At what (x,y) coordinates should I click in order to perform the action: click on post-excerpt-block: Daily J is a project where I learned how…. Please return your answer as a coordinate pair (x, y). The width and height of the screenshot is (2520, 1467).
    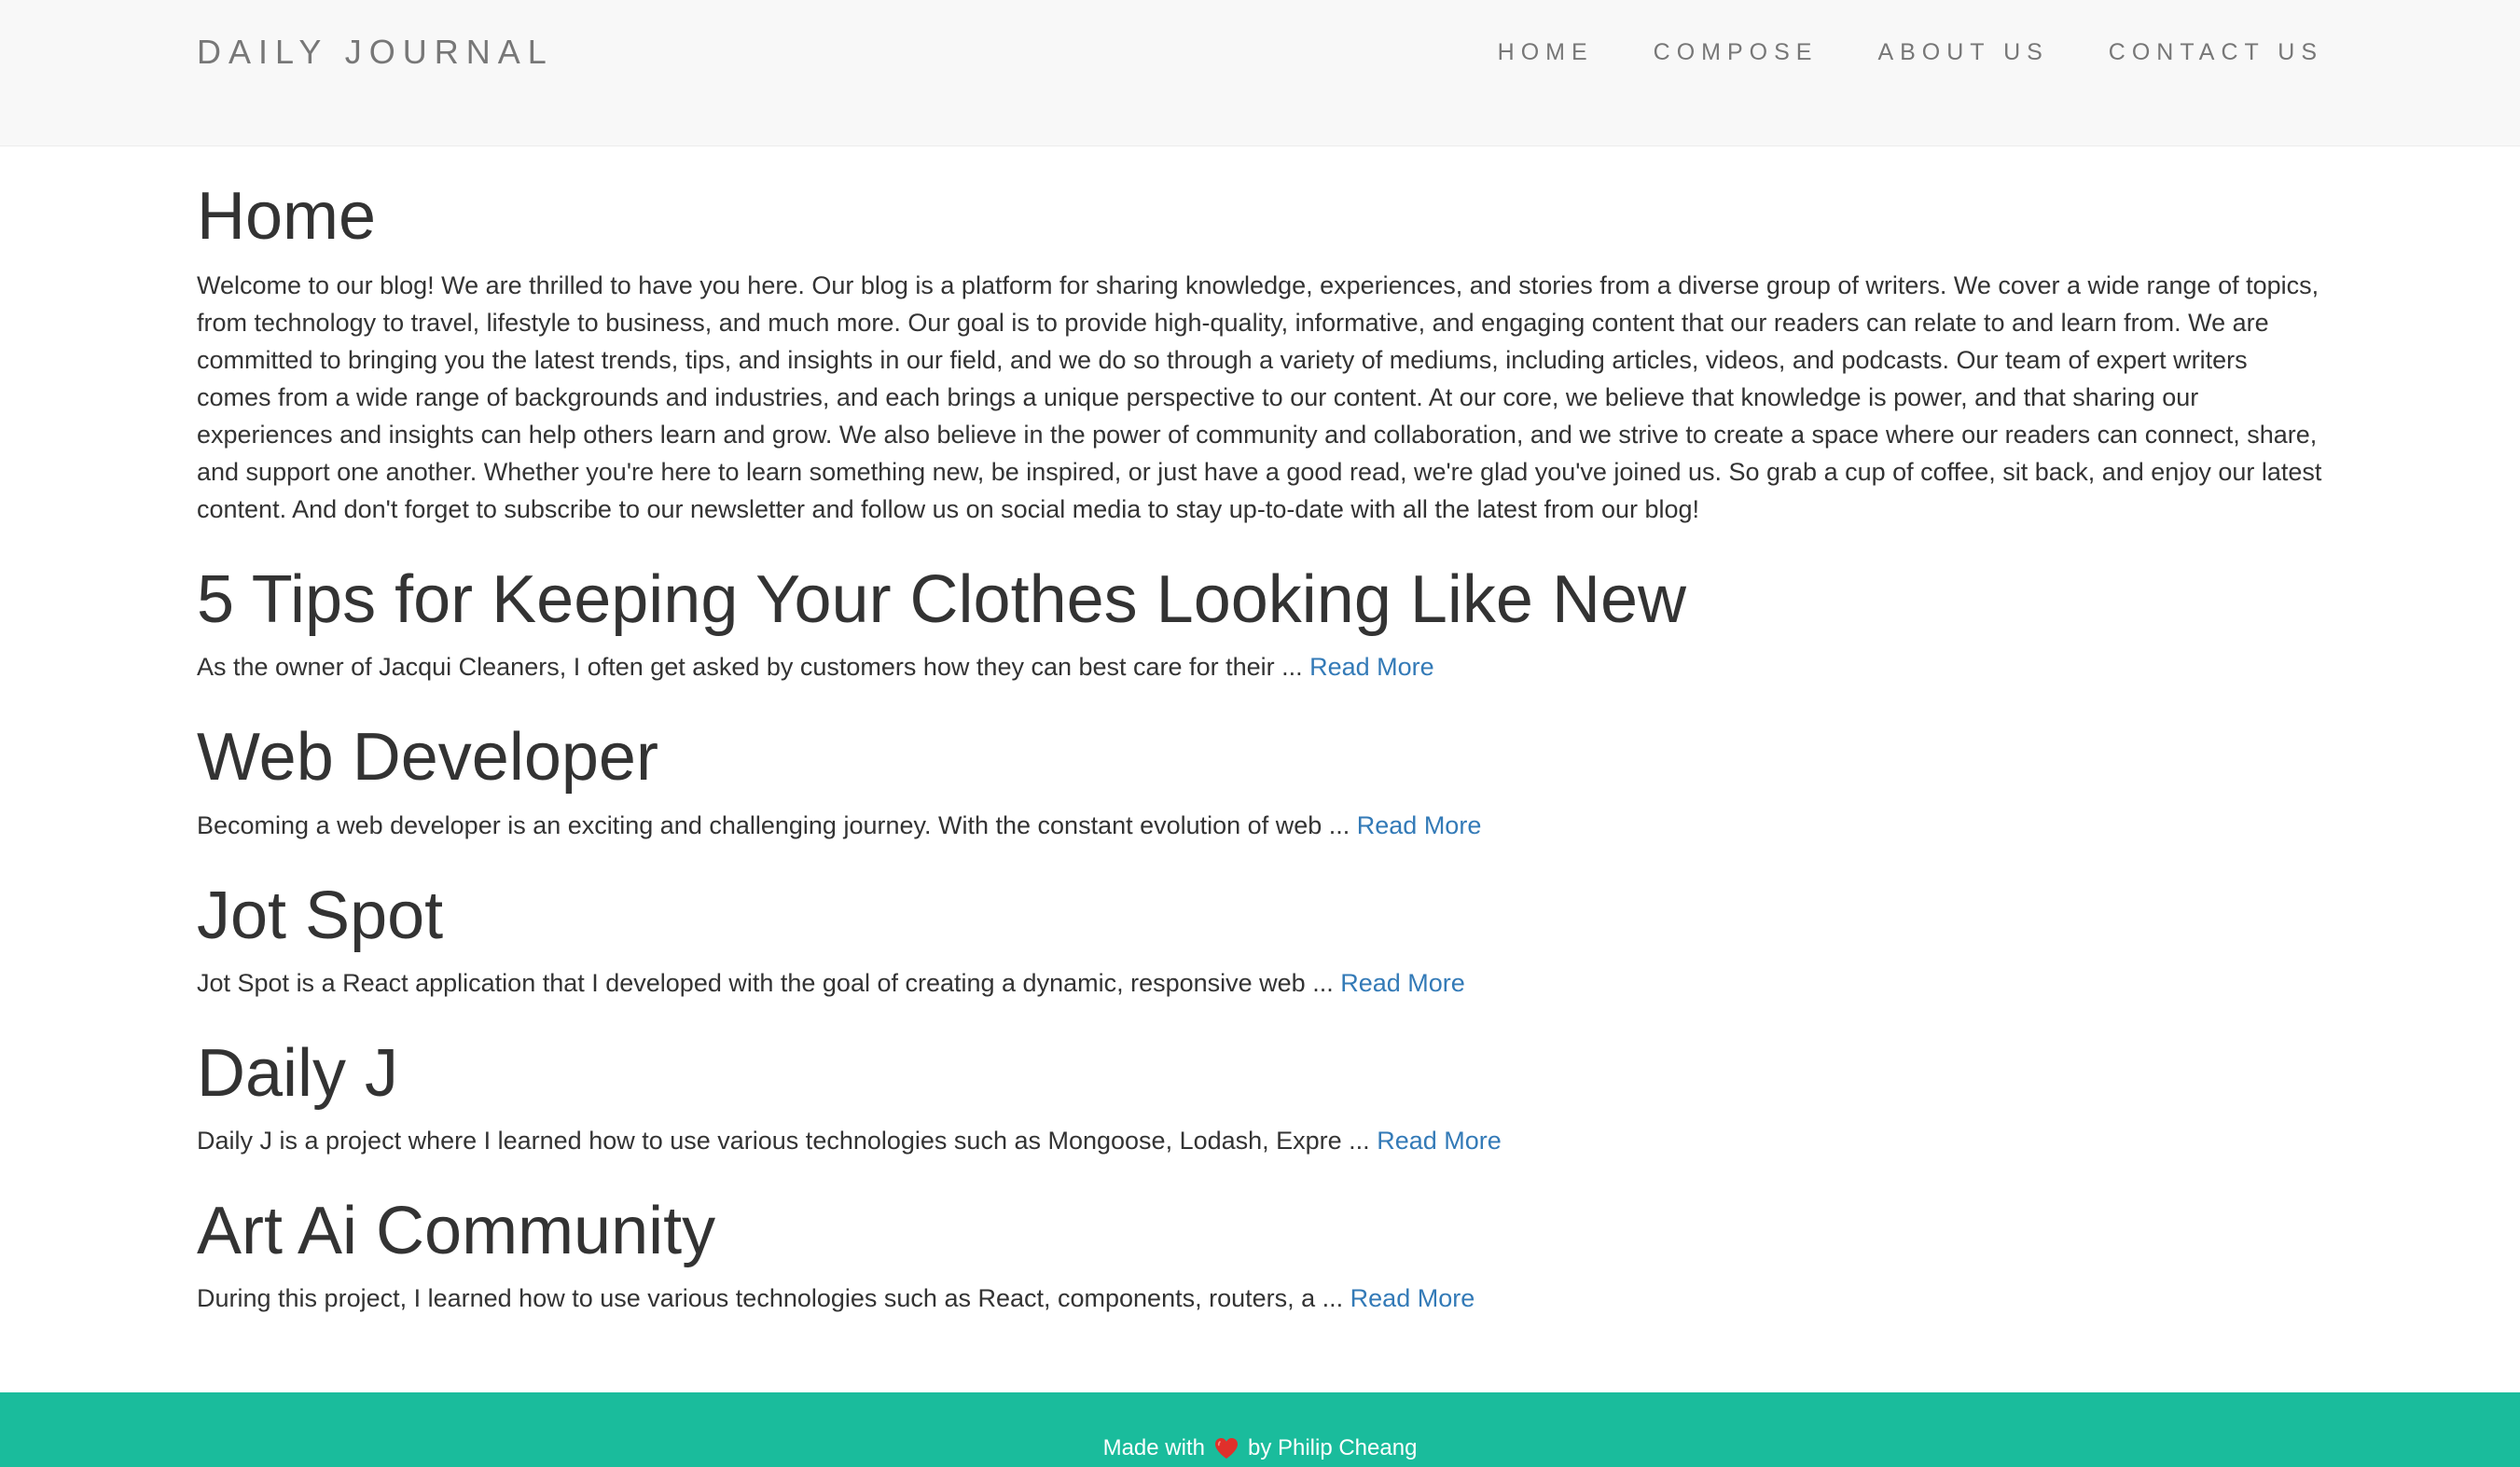
    Looking at the image, I should click on (1260, 1140).